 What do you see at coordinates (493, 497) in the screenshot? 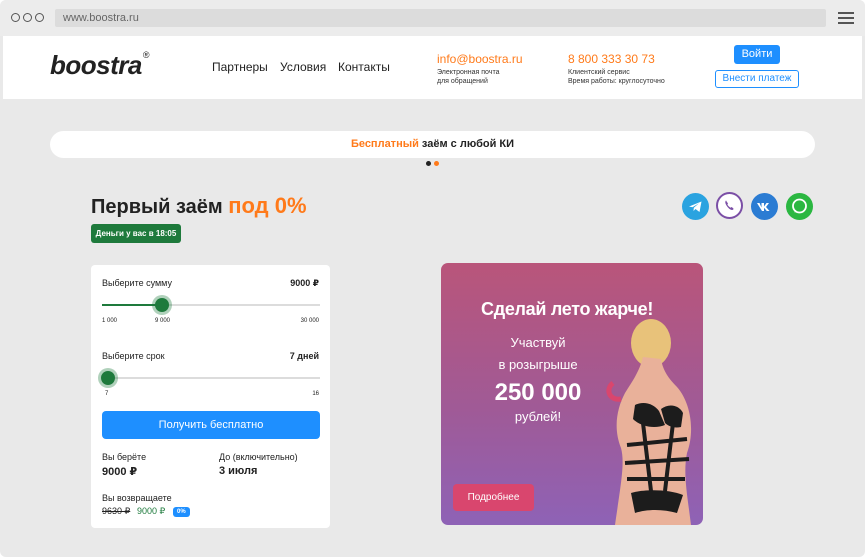
I see `more-details-button: Подробнее` at bounding box center [493, 497].